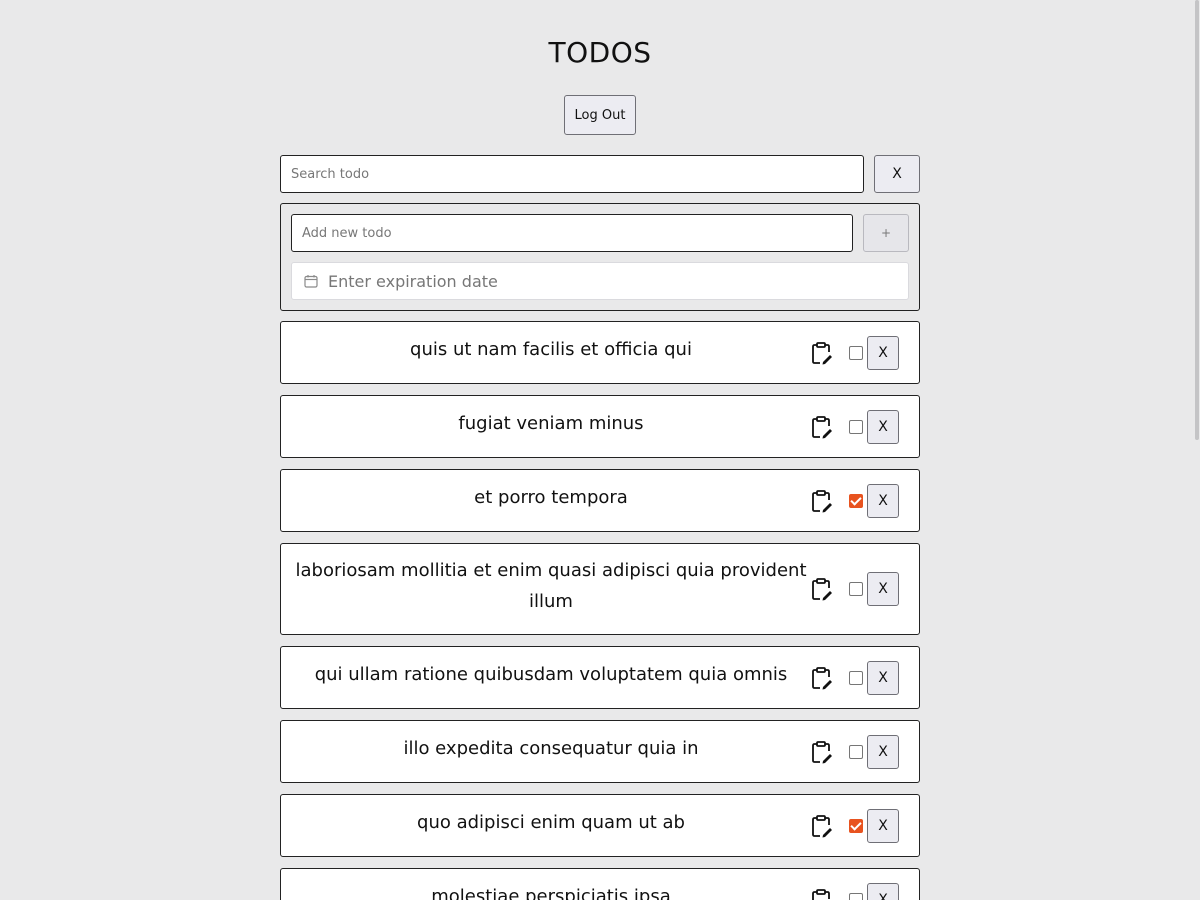  I want to click on expiration-date-field, so click(600, 281).